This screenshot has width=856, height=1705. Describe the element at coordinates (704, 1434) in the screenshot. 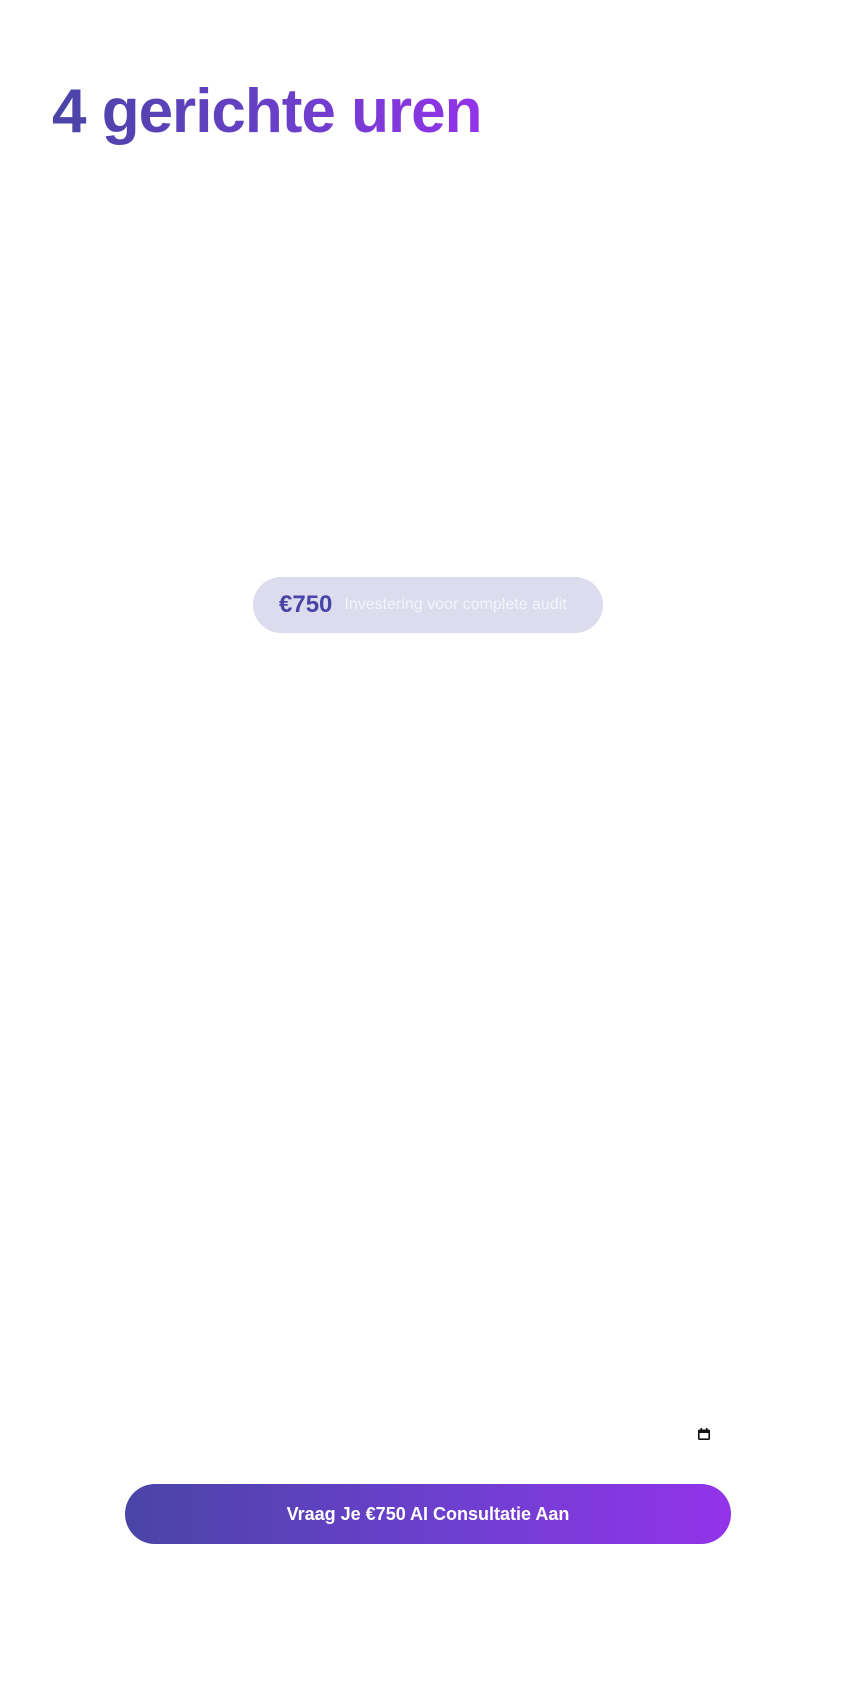

I see `calendar-icon` at that location.